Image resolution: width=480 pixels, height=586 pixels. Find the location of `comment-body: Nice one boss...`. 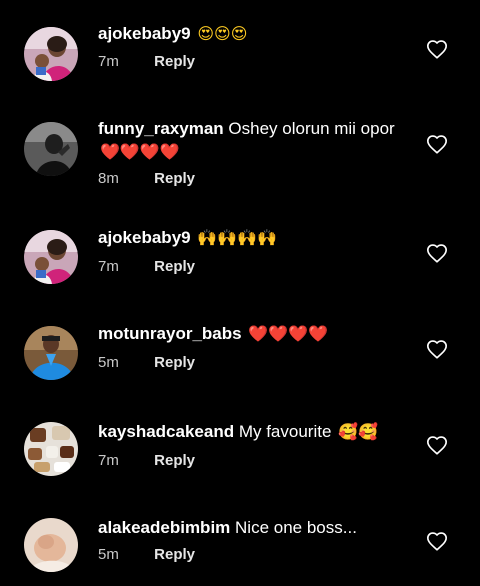

comment-body: Nice one boss... is located at coordinates (296, 527).